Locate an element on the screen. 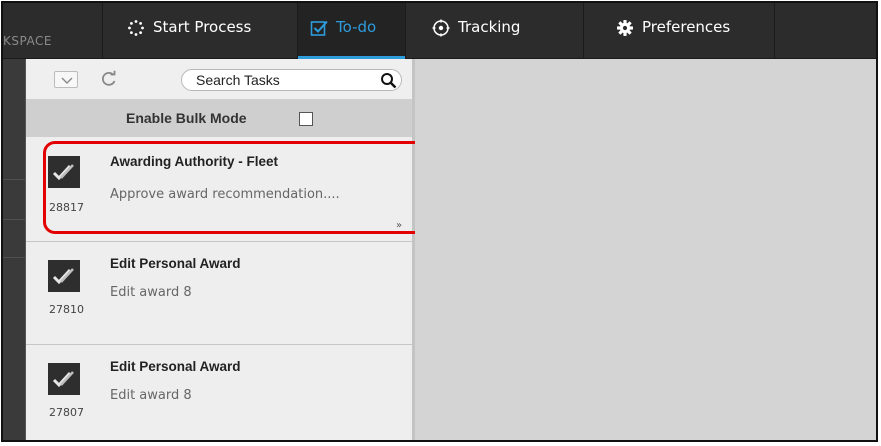 This screenshot has width=881, height=446. start-process-icon is located at coordinates (136, 28).